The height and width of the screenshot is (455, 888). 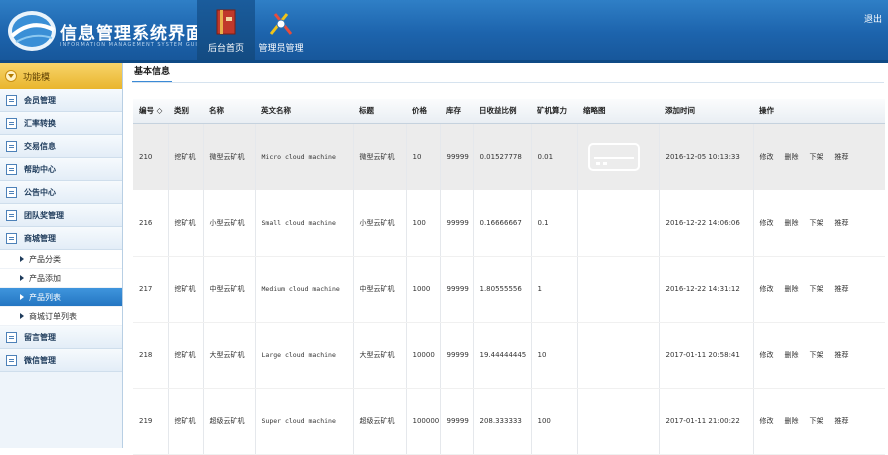 What do you see at coordinates (40, 360) in the screenshot?
I see `sidebar-item-label: 微信管理` at bounding box center [40, 360].